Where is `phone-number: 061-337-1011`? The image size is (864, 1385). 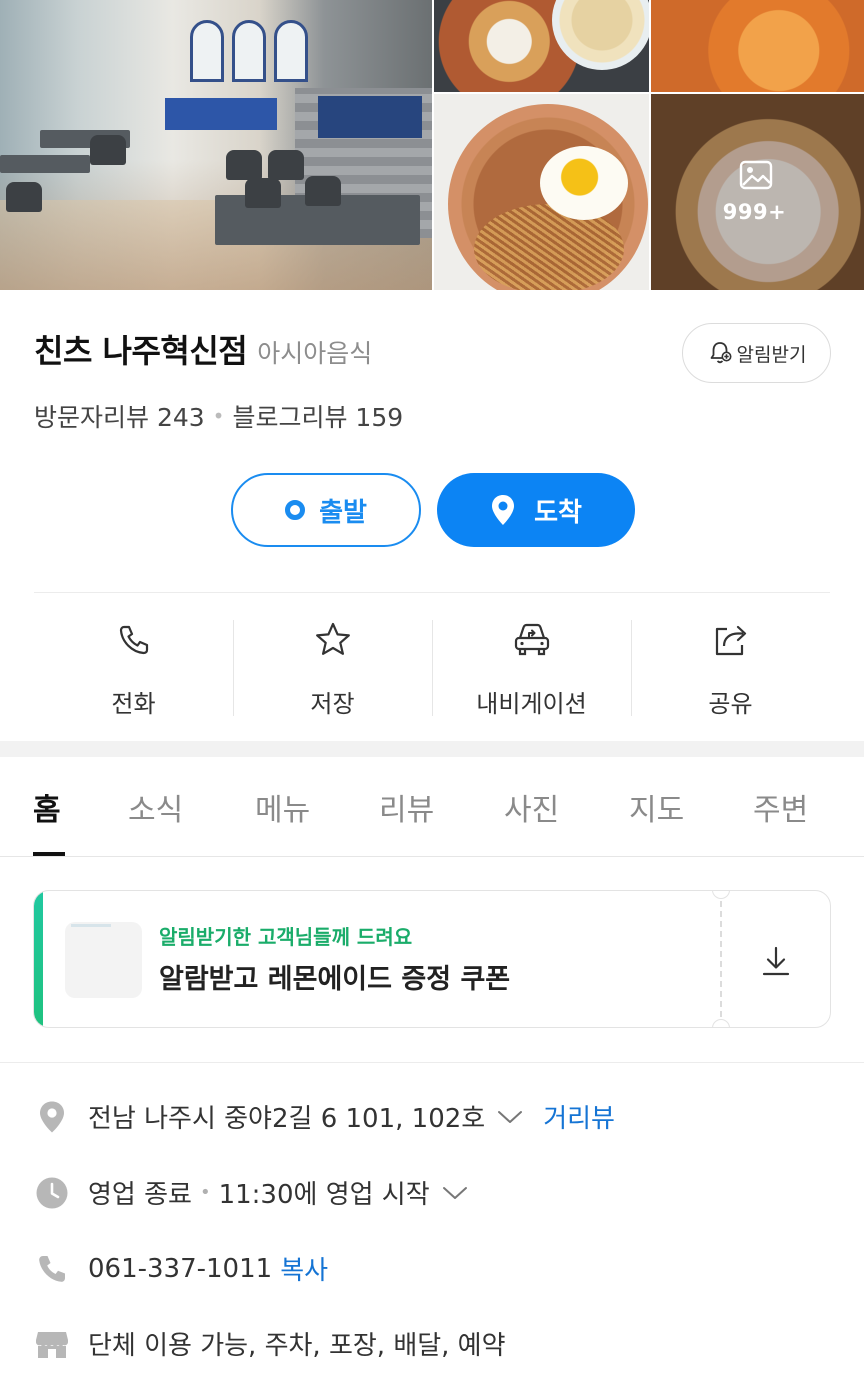 phone-number: 061-337-1011 is located at coordinates (180, 1269).